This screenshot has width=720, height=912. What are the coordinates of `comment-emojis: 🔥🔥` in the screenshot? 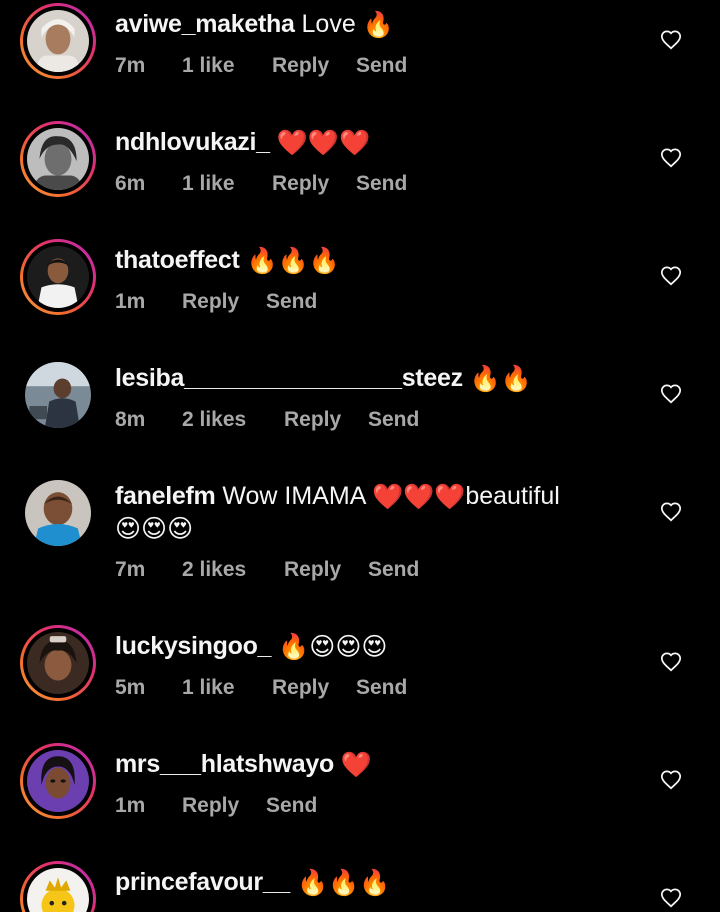 It's located at (500, 379).